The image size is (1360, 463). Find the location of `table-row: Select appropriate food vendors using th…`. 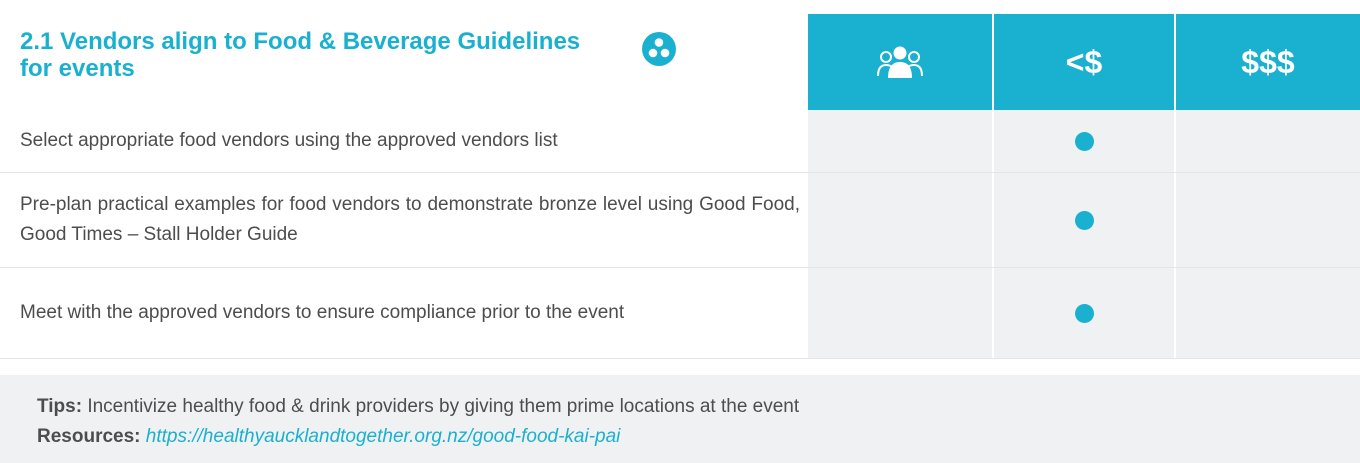

table-row: Select appropriate food vendors using th… is located at coordinates (680, 141).